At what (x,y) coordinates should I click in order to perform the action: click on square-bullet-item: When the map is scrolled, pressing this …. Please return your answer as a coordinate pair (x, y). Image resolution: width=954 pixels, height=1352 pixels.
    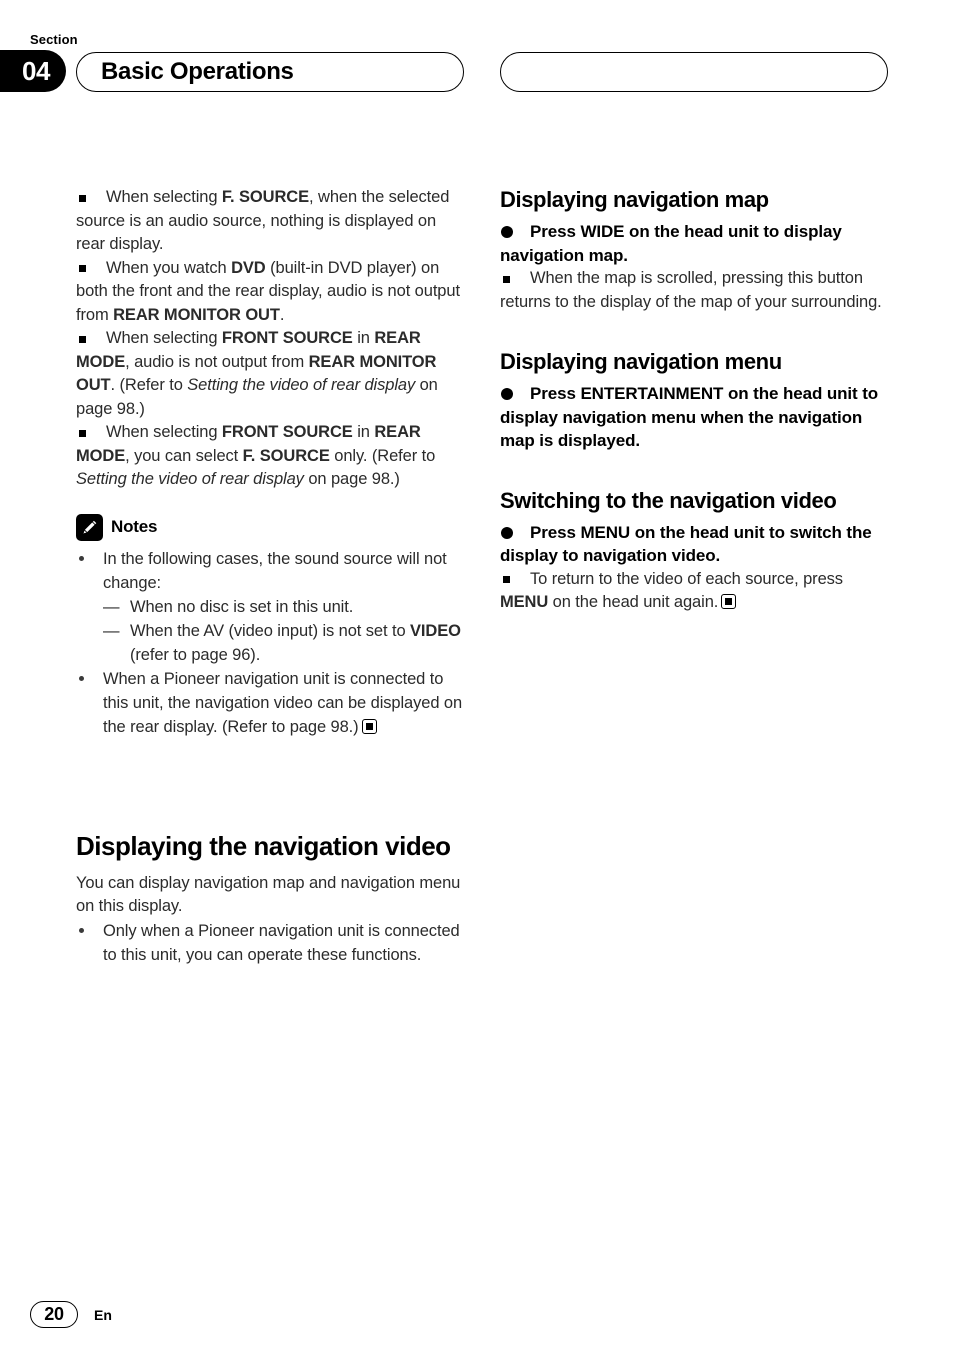
    Looking at the image, I should click on (695, 290).